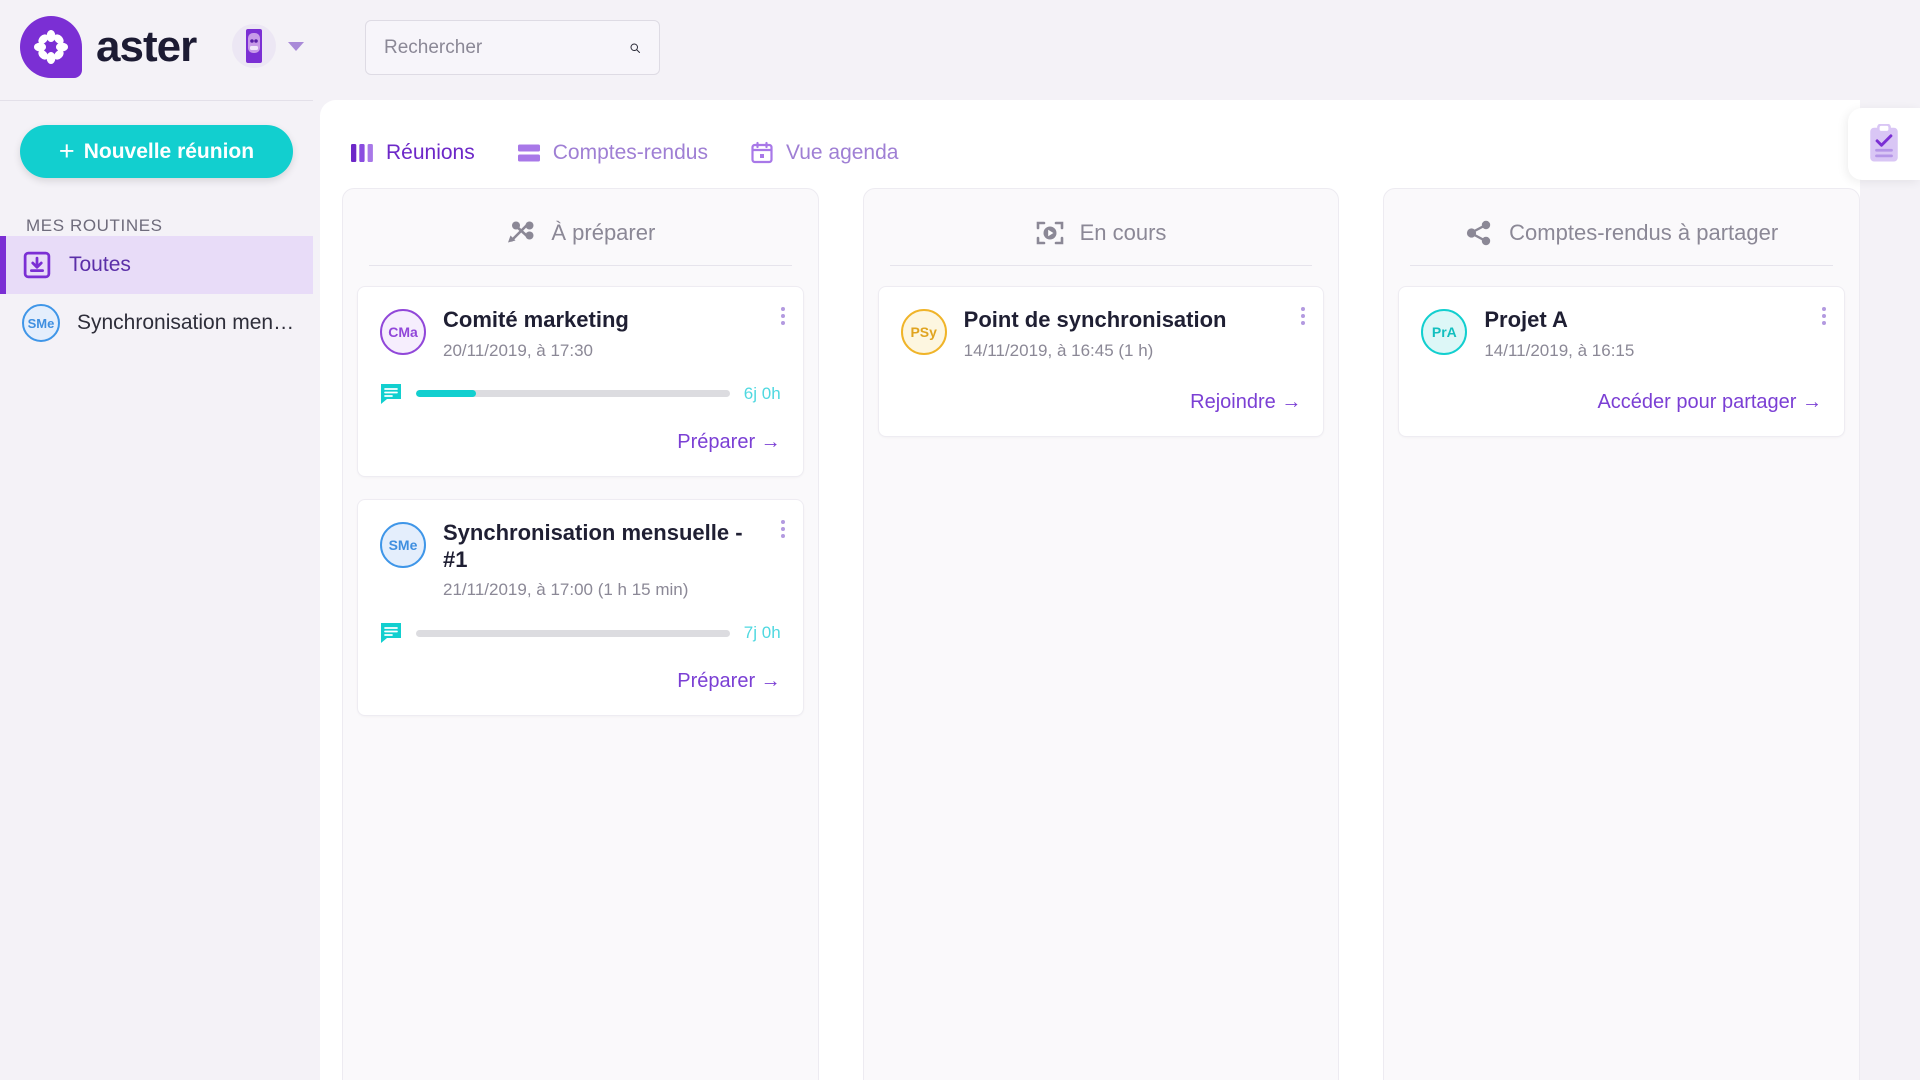 Image resolution: width=1920 pixels, height=1080 pixels. I want to click on card-text: Projet A 14/11/2019, à 16:15, so click(1559, 334).